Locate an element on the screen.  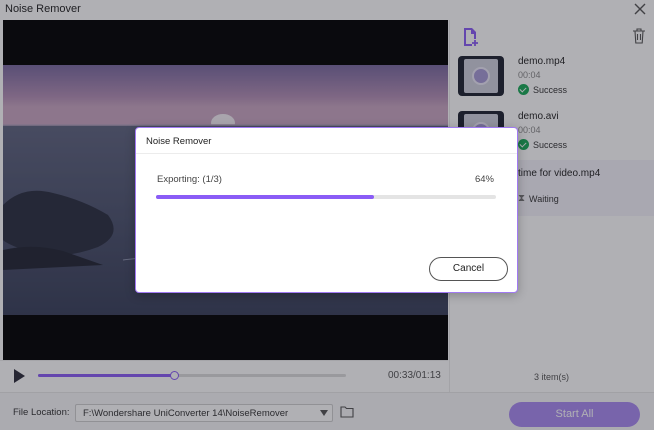
cancel-button: Cancel is located at coordinates (468, 269).